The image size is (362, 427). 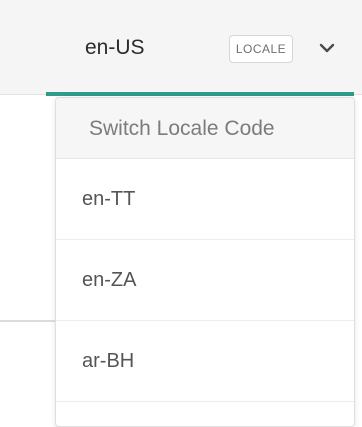 I want to click on locale-tag: LOCALE, so click(x=261, y=49).